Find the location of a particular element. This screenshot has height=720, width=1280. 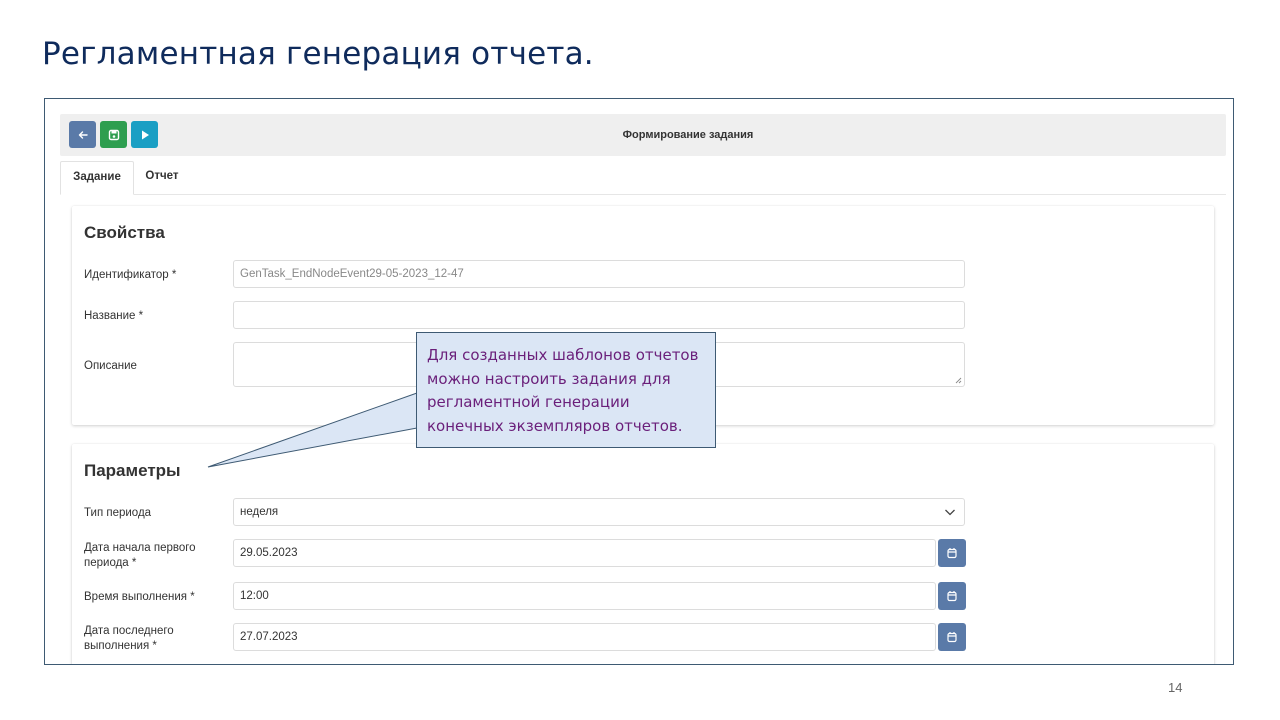

page-number: 14 is located at coordinates (1175, 687).